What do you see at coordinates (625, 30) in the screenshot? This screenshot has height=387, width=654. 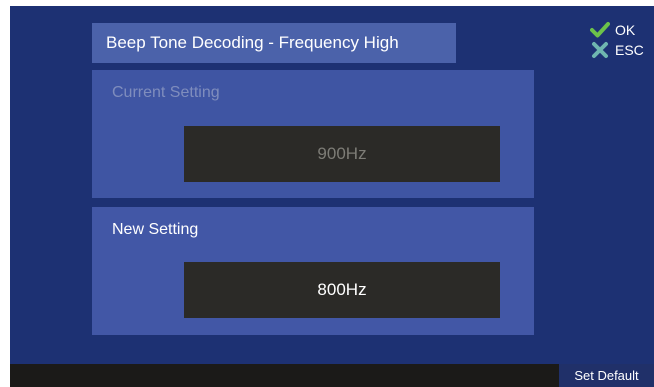 I see `ok-label: OK` at bounding box center [625, 30].